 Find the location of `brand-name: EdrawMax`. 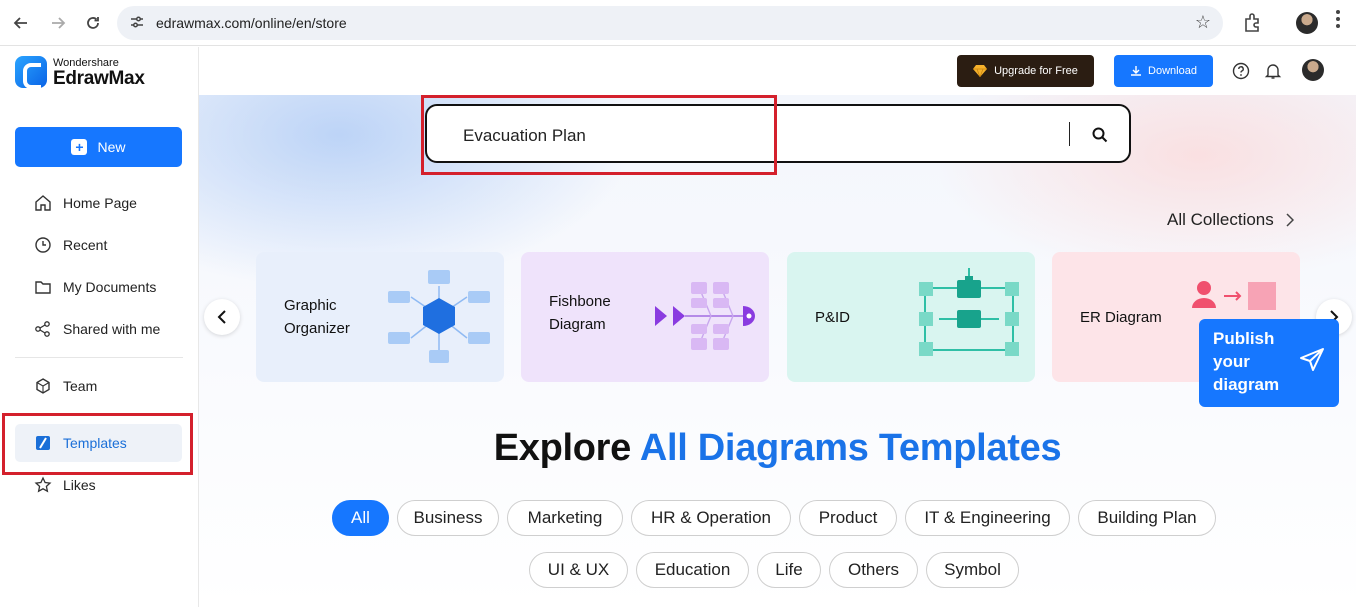

brand-name: EdrawMax is located at coordinates (99, 79).